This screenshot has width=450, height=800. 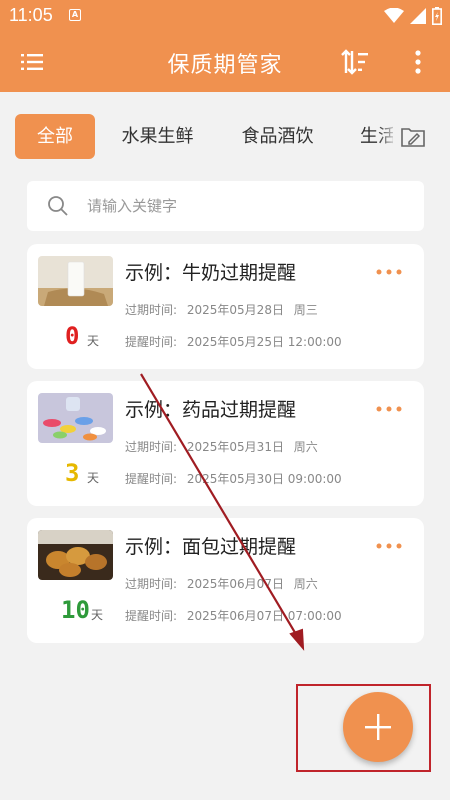 I want to click on item-title: 示例：药品过期提醒, so click(x=211, y=410).